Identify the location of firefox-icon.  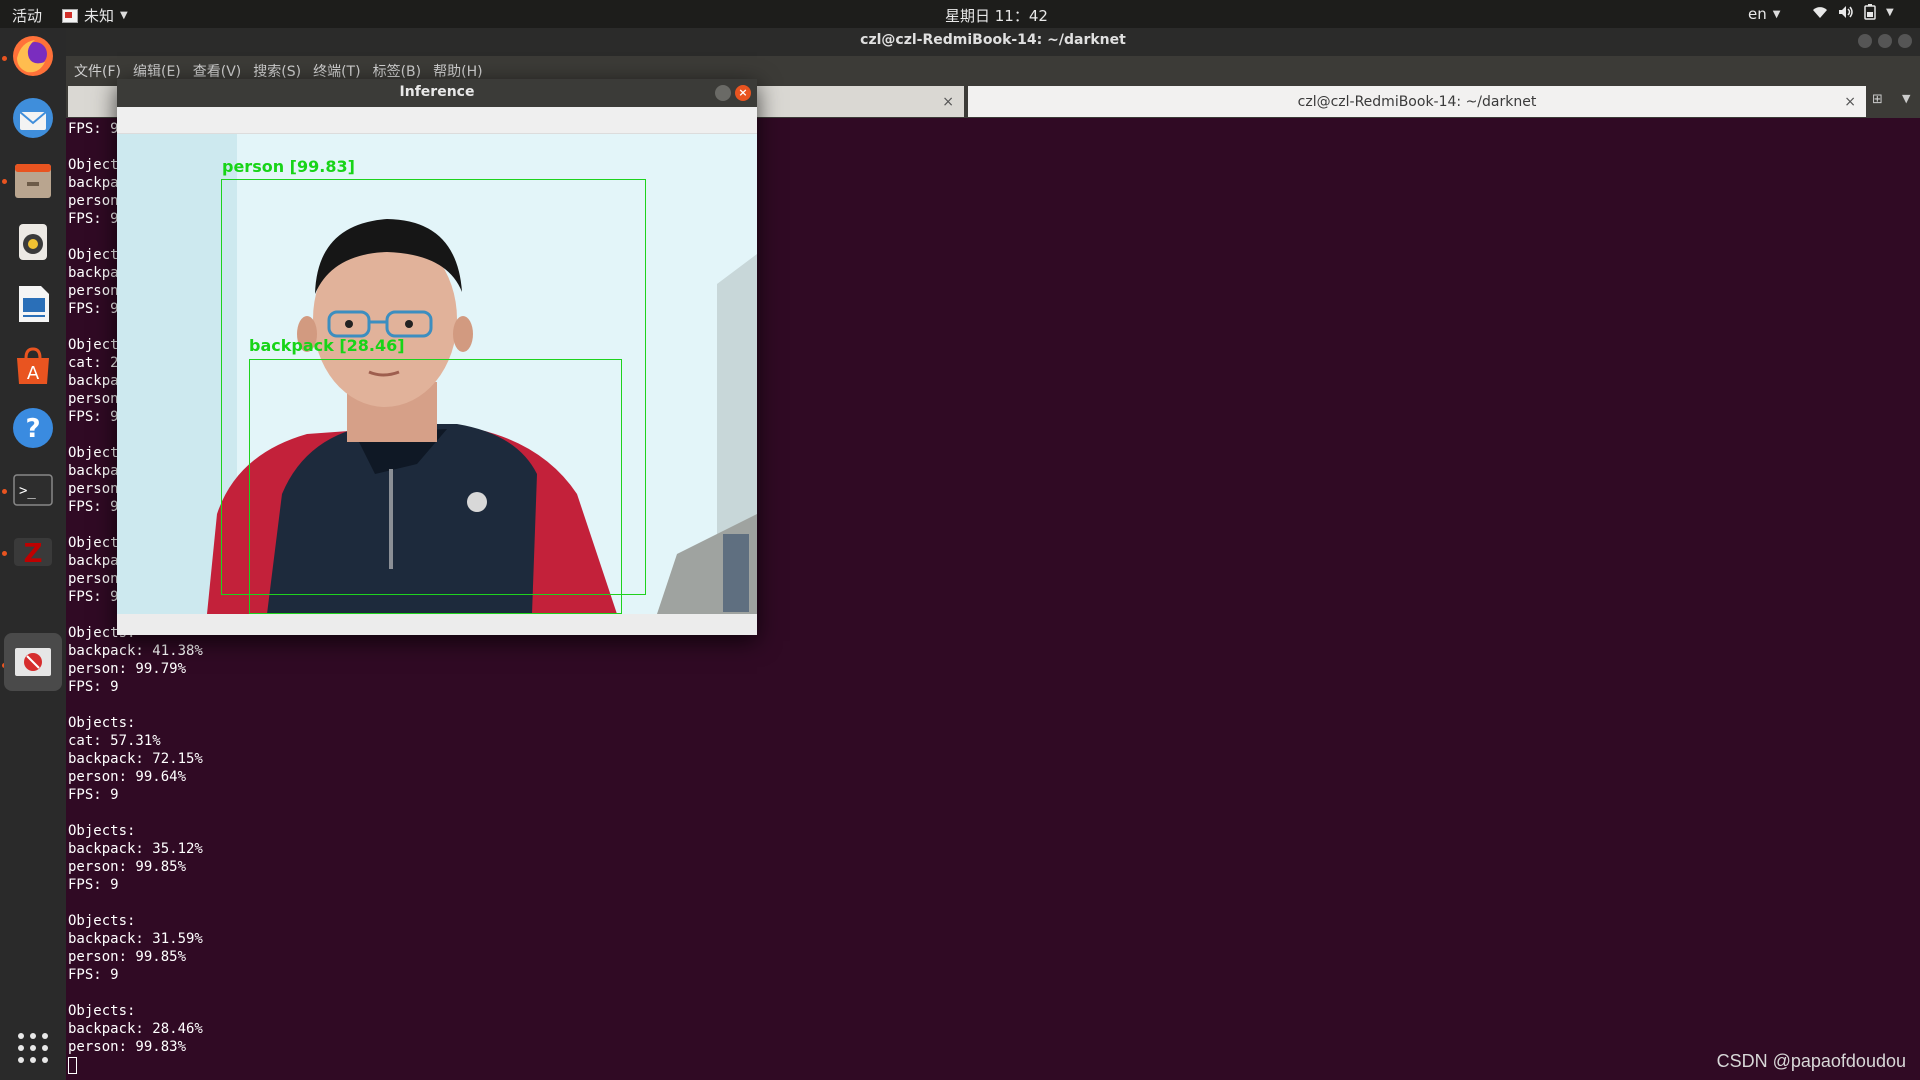
(33, 56).